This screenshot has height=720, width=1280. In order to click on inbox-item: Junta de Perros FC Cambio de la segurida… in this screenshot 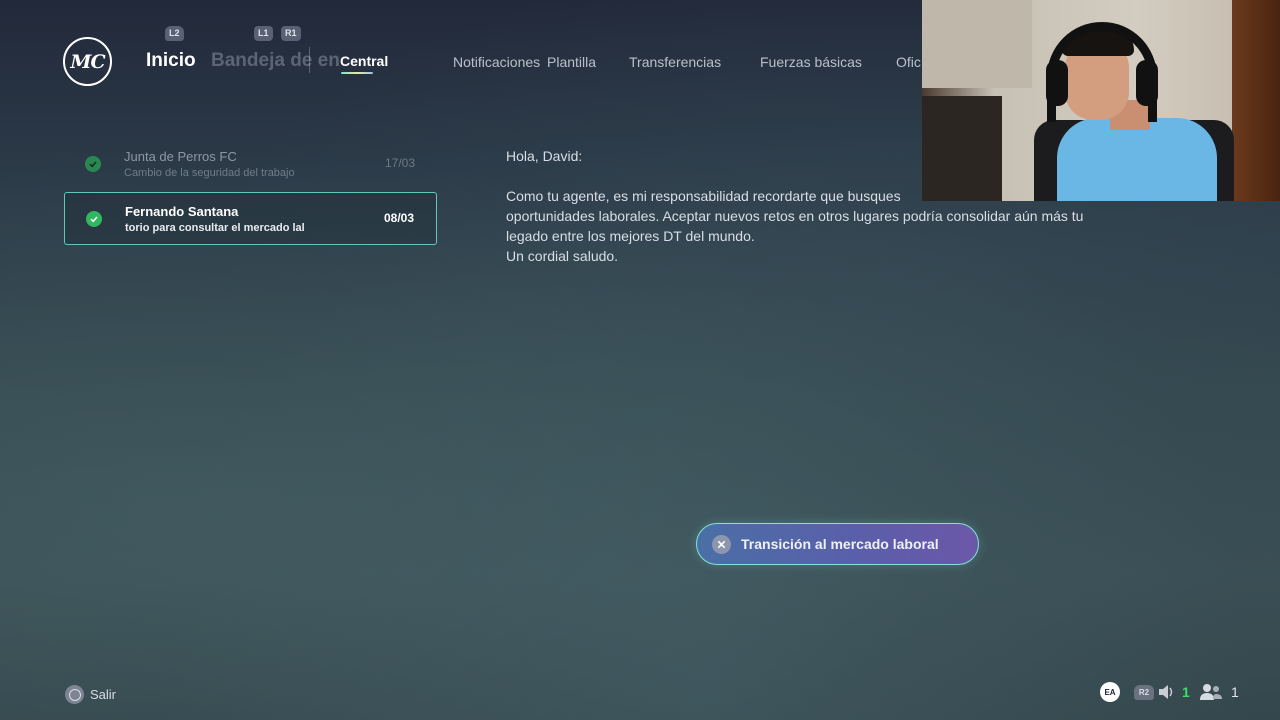, I will do `click(250, 164)`.